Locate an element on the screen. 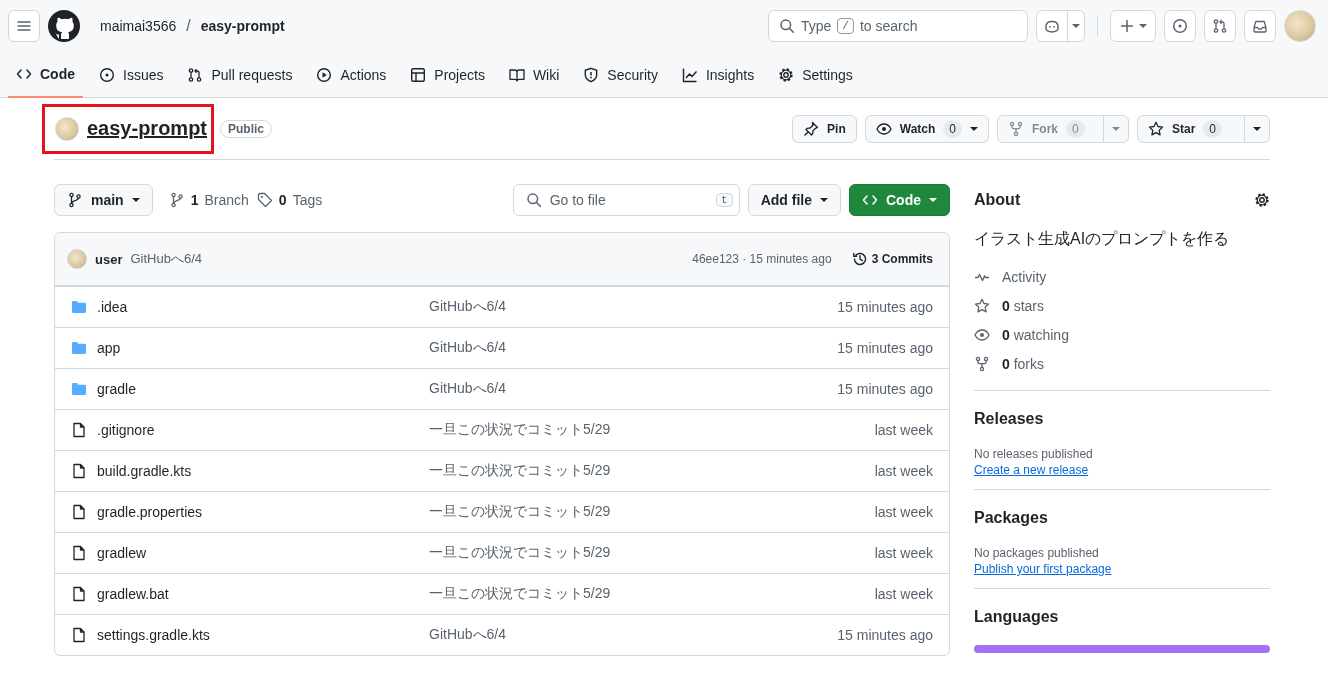 This screenshot has height=674, width=1328. pin-button: Pin is located at coordinates (824, 128).